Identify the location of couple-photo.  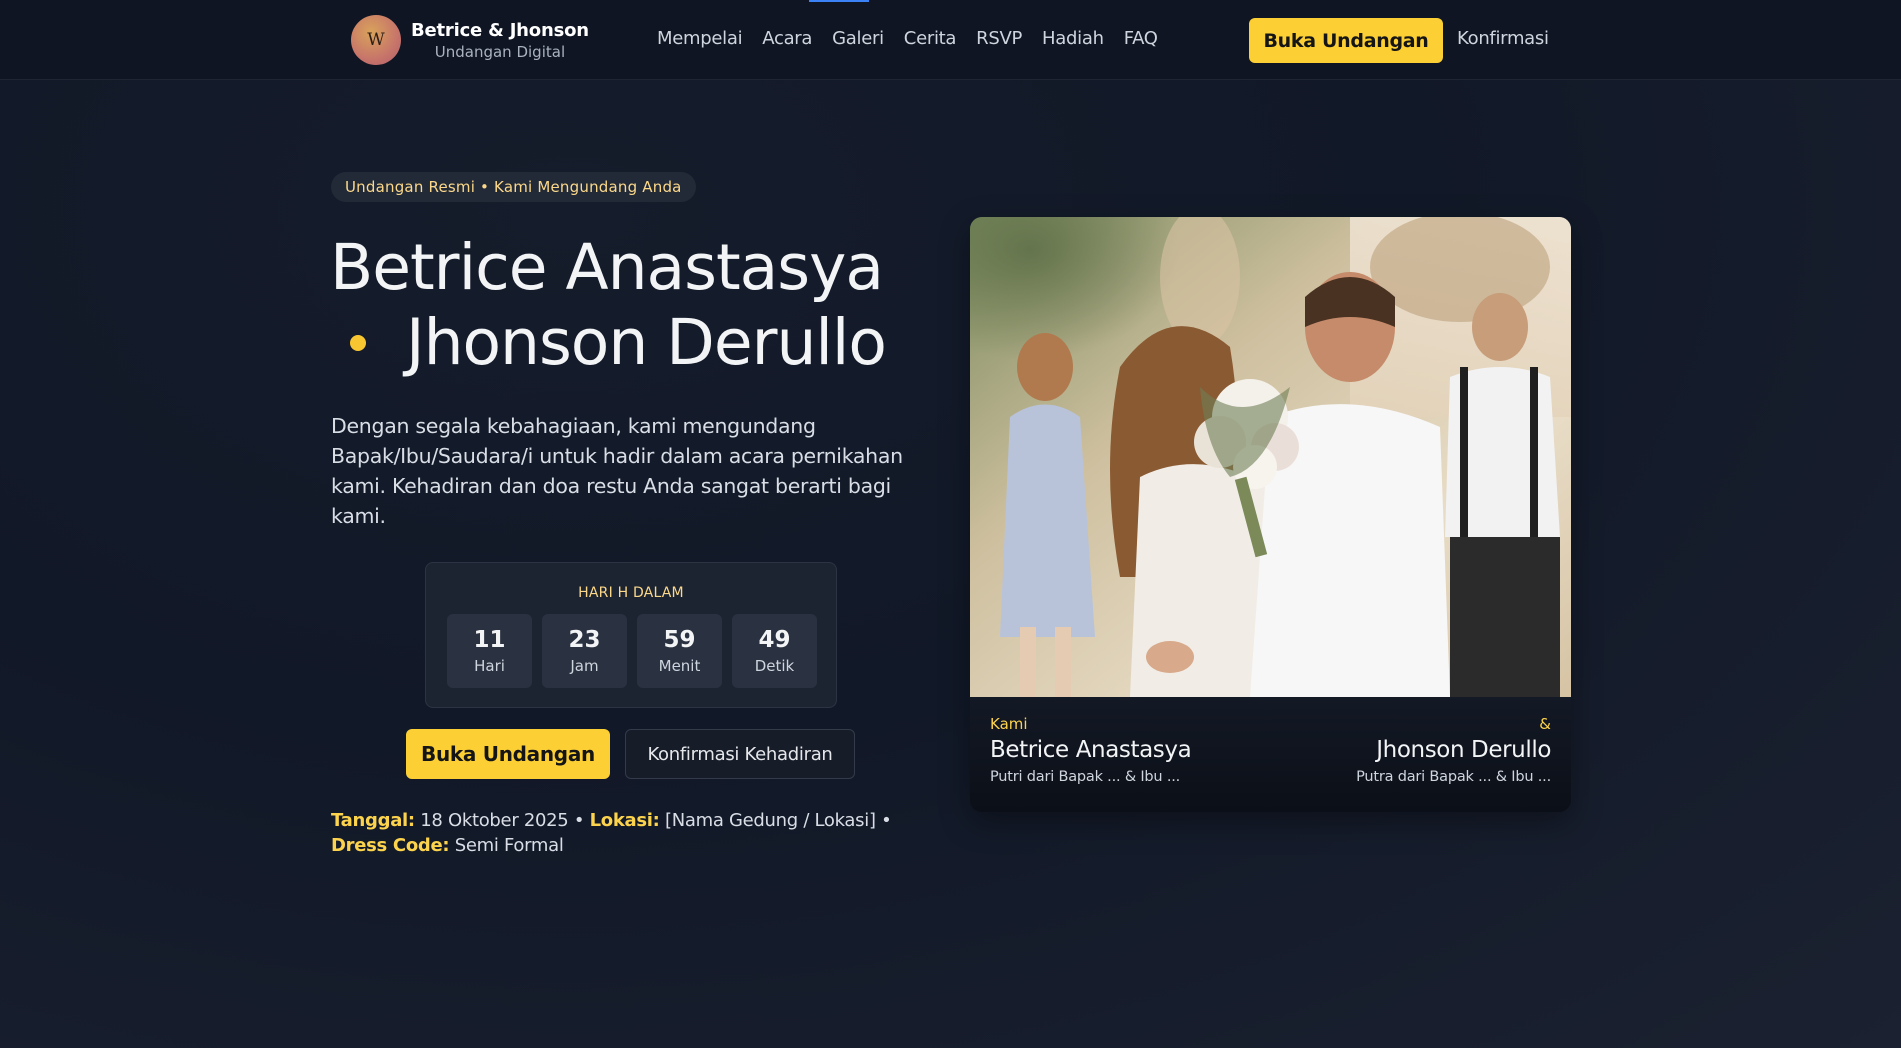
(1270, 457).